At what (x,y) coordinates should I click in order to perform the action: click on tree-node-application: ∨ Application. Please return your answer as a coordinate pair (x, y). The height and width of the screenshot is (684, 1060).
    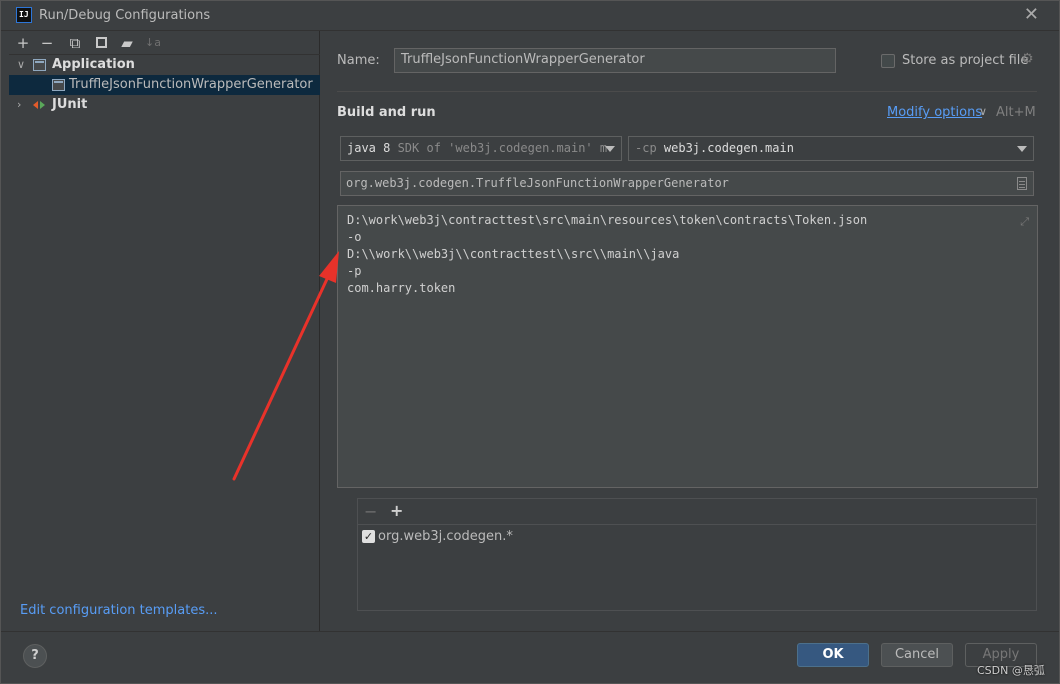
    Looking at the image, I should click on (164, 65).